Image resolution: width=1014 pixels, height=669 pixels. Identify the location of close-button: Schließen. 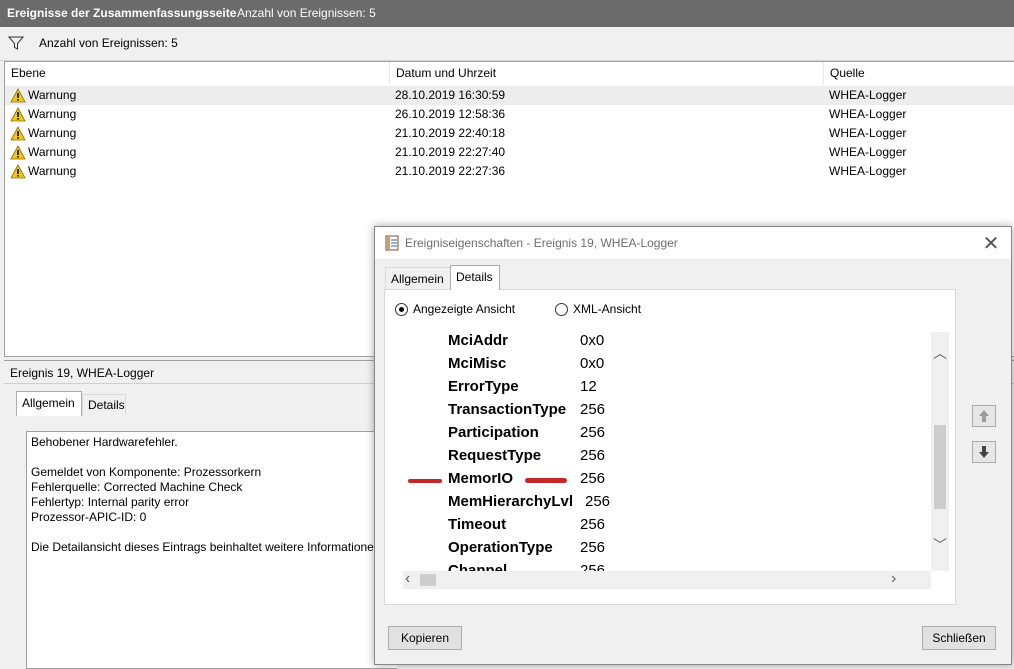
(959, 638).